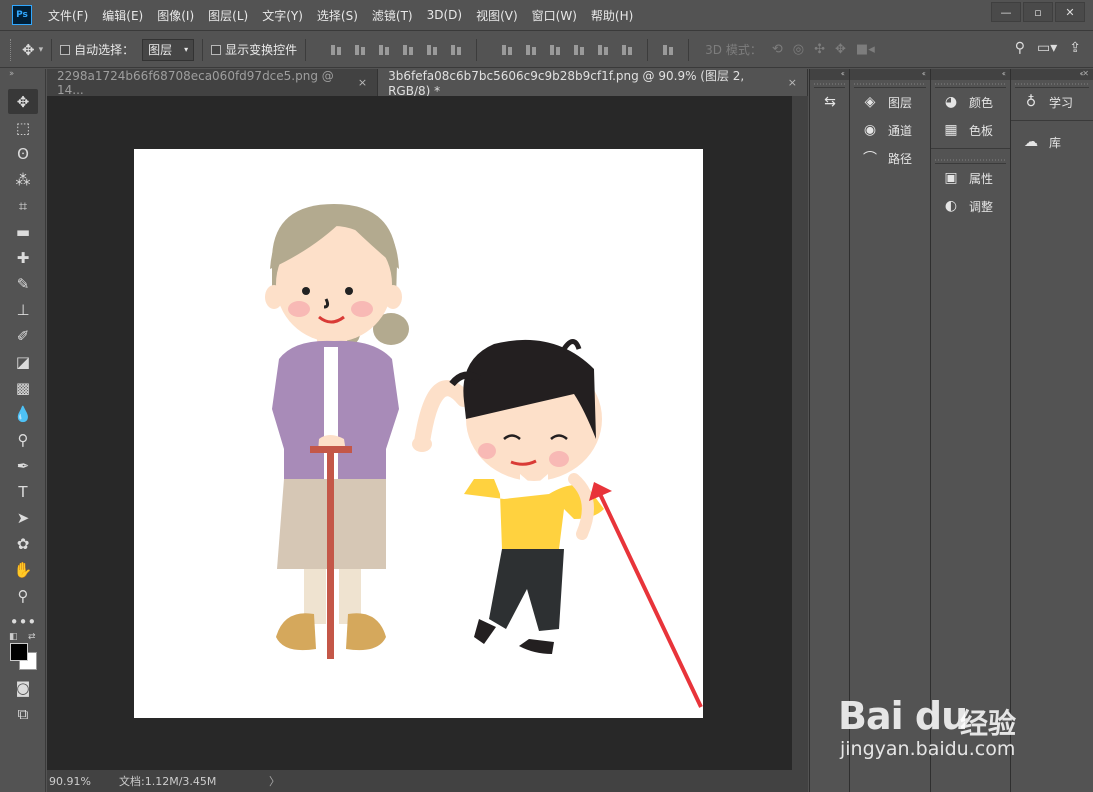 Image resolution: width=1093 pixels, height=792 pixels. I want to click on type-tool-icon: T, so click(23, 491).